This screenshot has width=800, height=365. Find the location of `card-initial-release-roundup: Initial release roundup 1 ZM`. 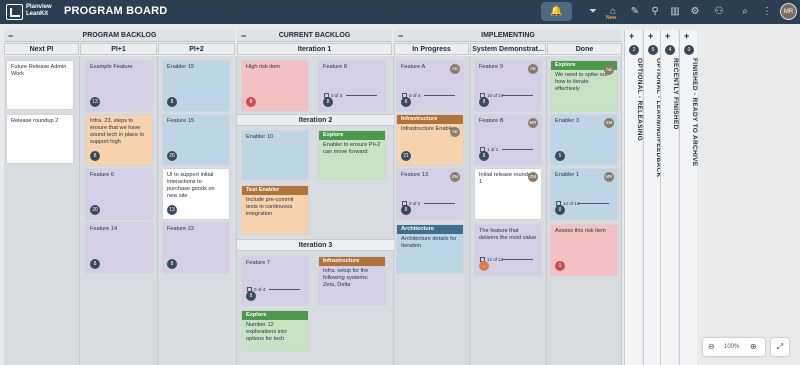

card-initial-release-roundup: Initial release roundup 1 ZM is located at coordinates (508, 194).